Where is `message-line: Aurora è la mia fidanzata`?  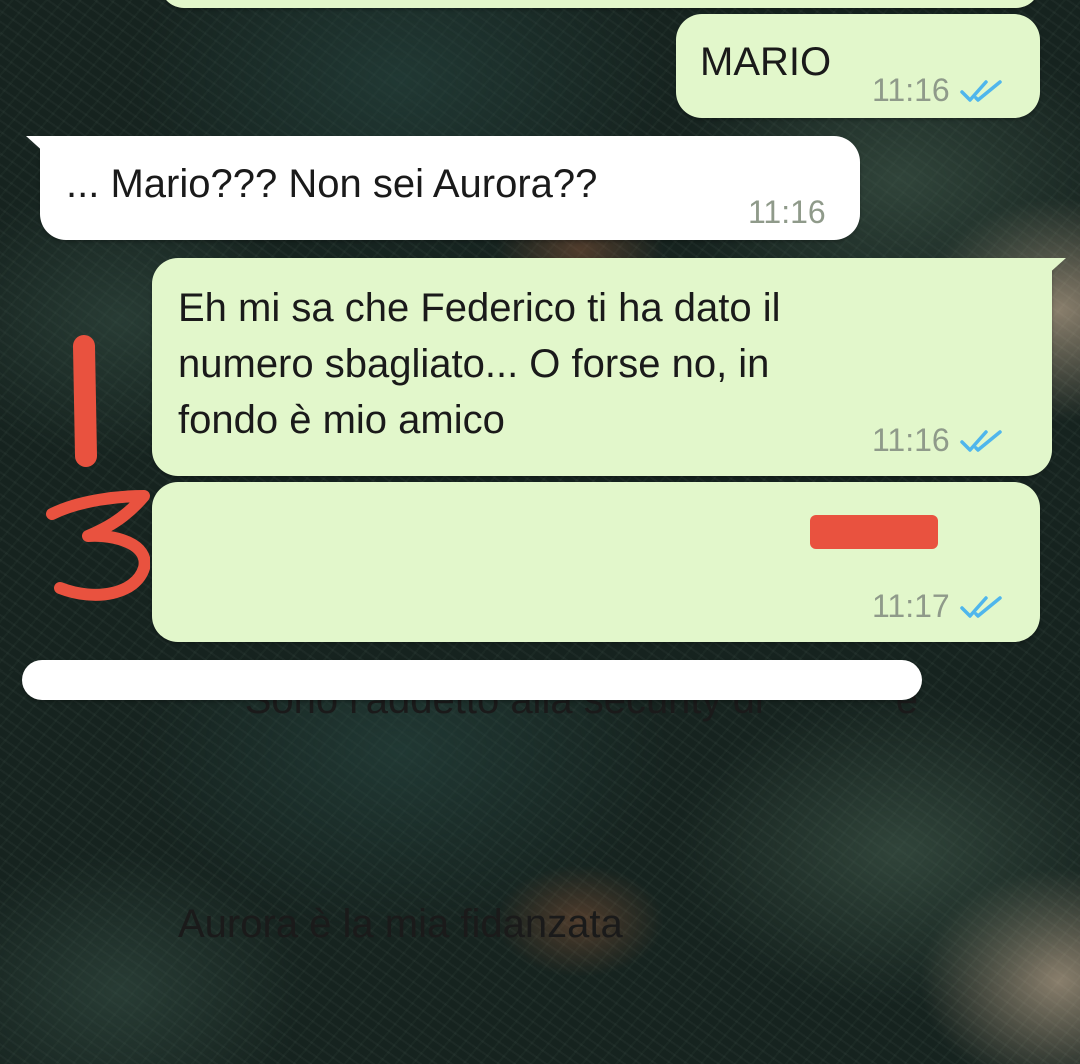 message-line: Aurora è la mia fidanzata is located at coordinates (400, 924).